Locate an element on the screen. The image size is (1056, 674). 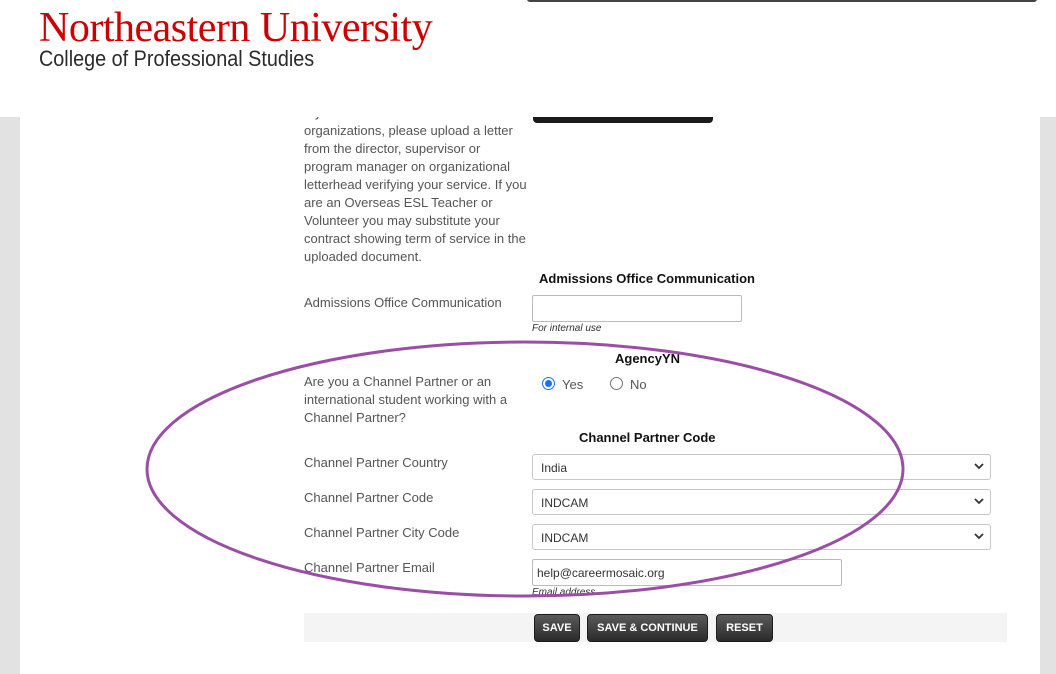
channel-partner-email-input is located at coordinates (687, 572).